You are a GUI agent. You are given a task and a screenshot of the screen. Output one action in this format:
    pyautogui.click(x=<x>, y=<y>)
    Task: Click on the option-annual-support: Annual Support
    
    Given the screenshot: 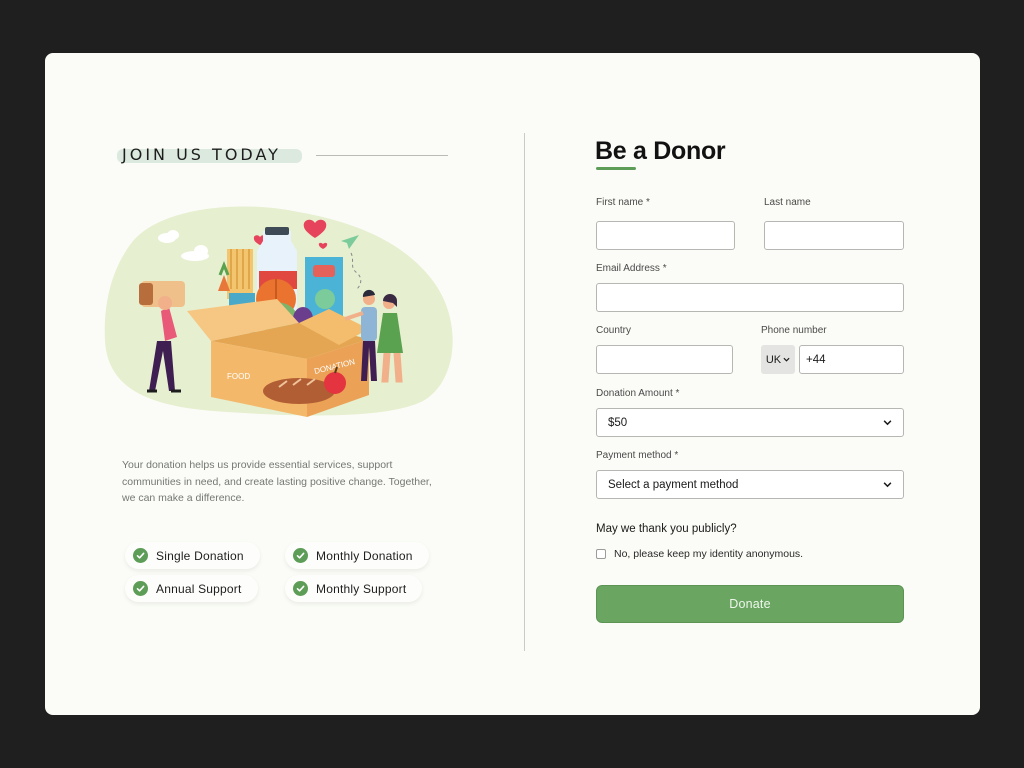 What is the action you would take?
    pyautogui.click(x=191, y=588)
    